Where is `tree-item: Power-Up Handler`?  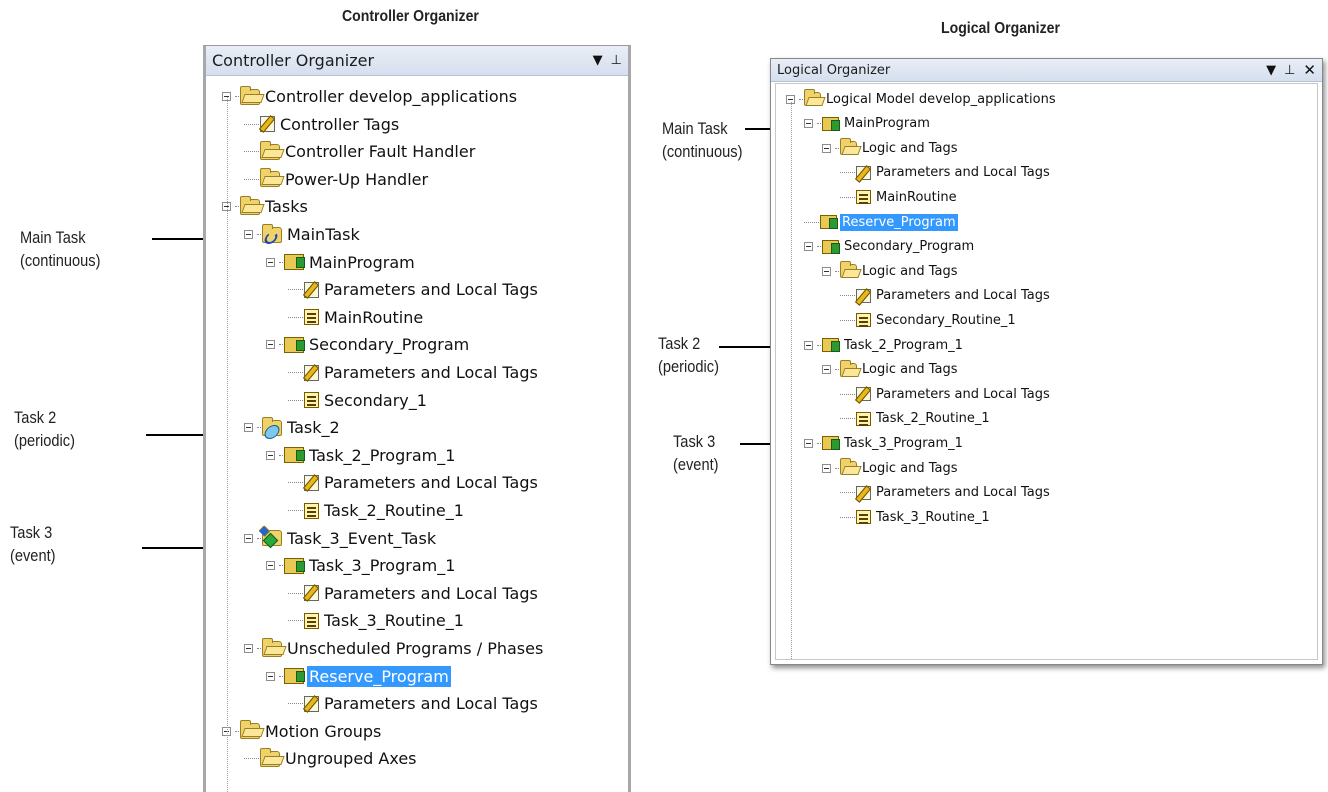 tree-item: Power-Up Handler is located at coordinates (337, 179).